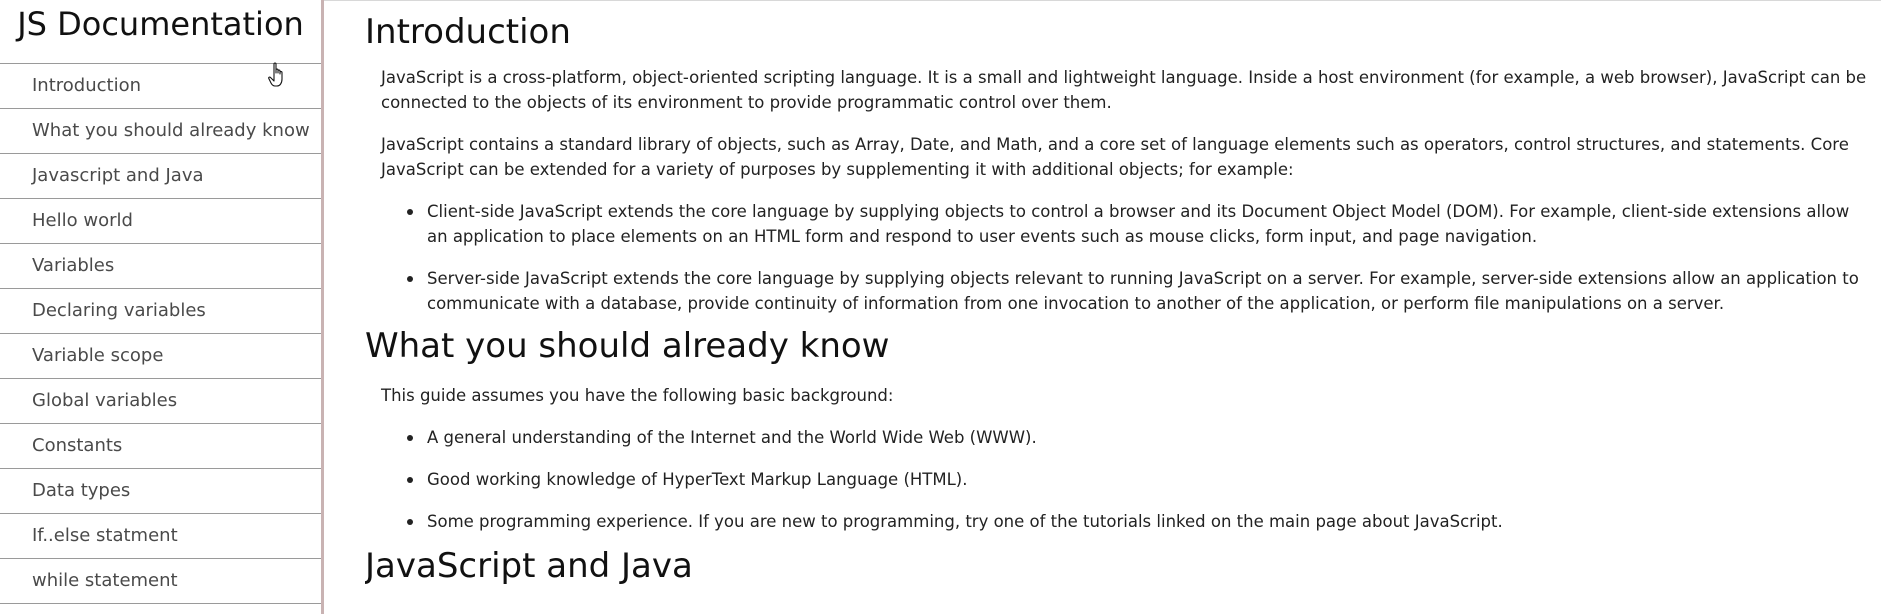 The width and height of the screenshot is (1881, 614). What do you see at coordinates (160, 491) in the screenshot?
I see `nav-link-data-types: Data types` at bounding box center [160, 491].